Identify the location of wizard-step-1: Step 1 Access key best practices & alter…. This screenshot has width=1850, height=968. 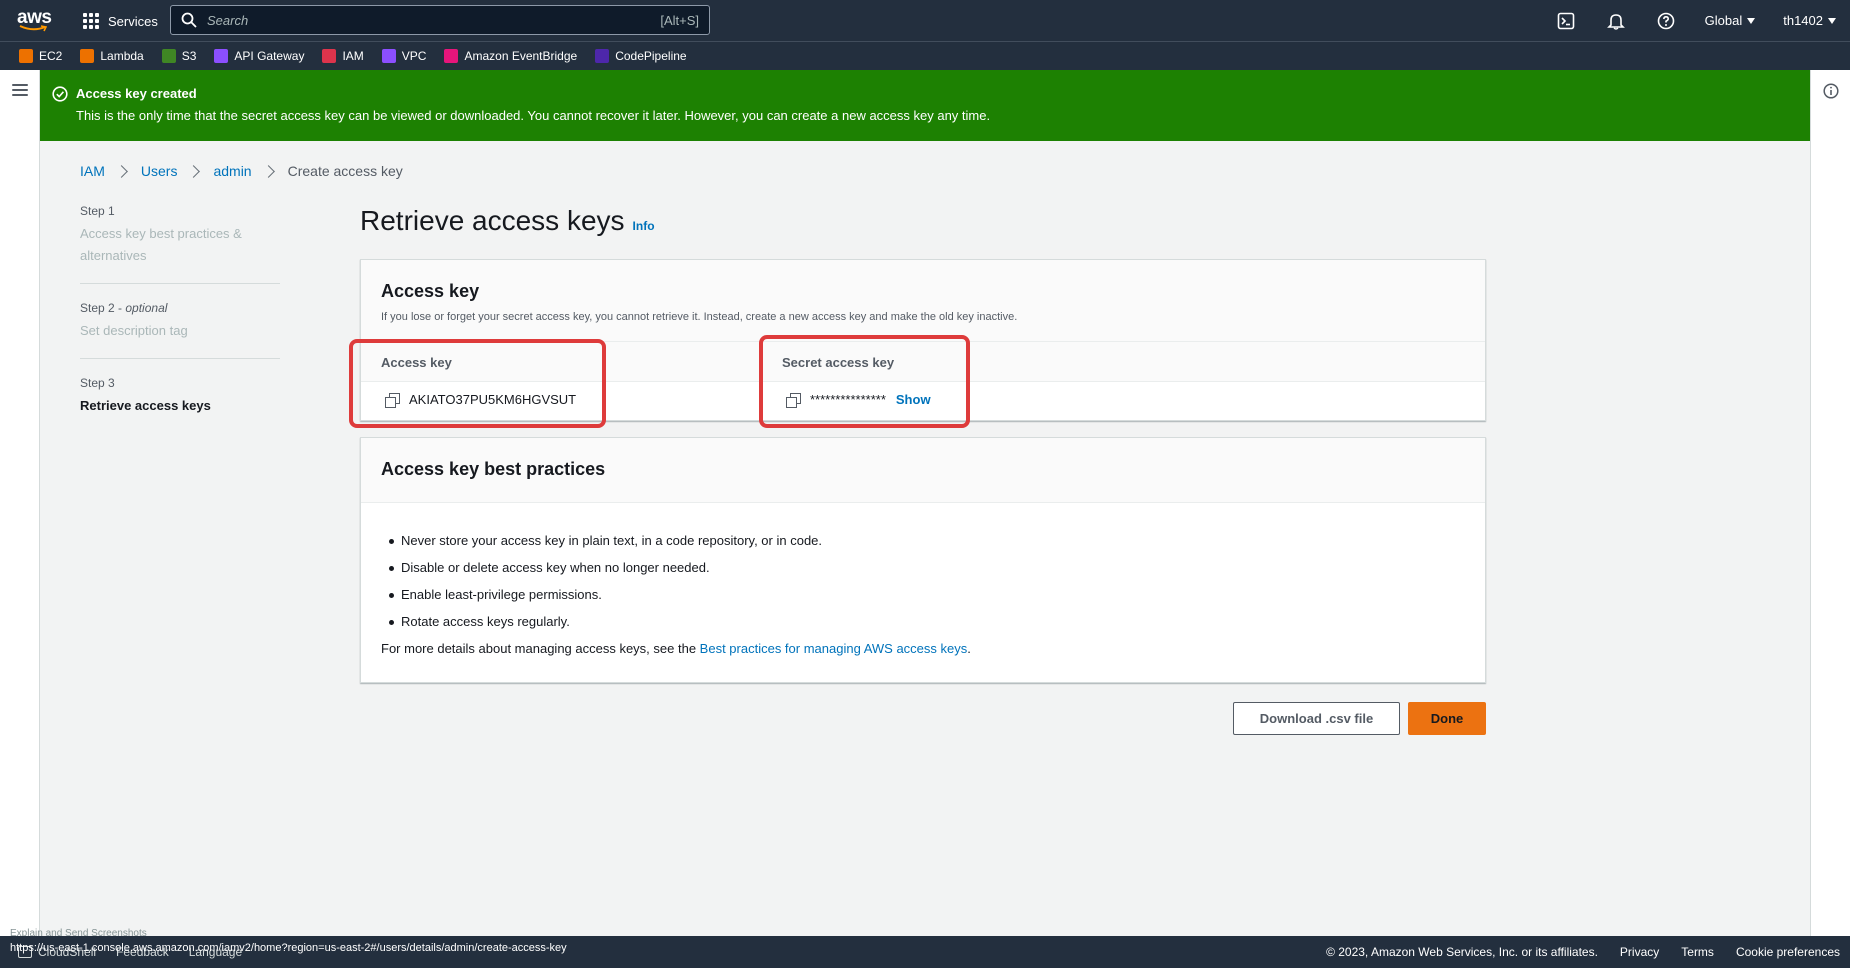
(180, 243).